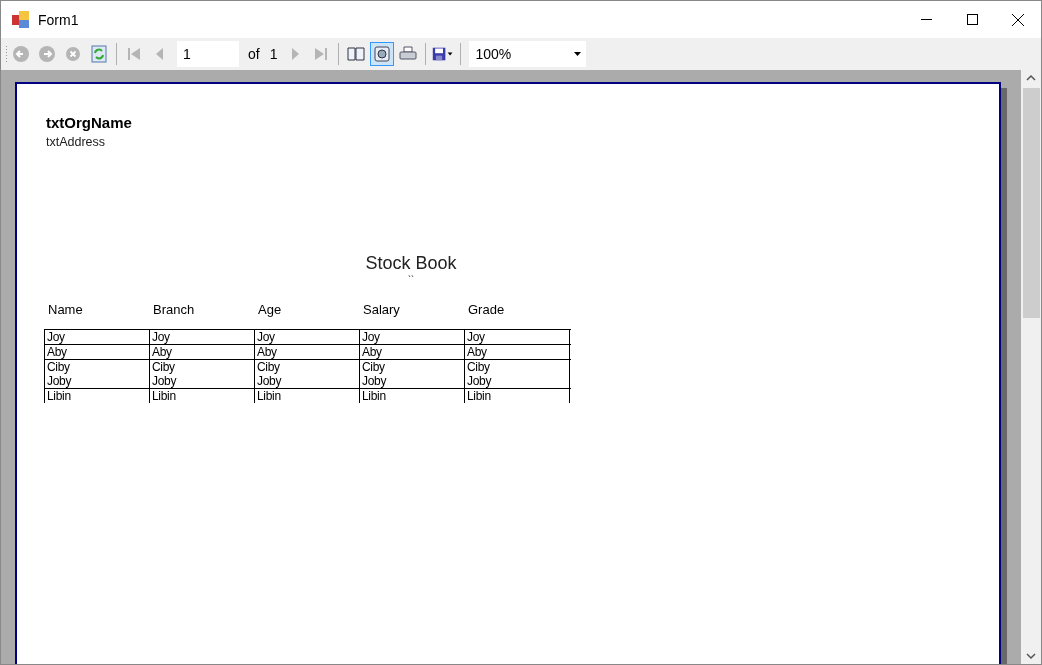 This screenshot has width=1042, height=665. What do you see at coordinates (21, 54) in the screenshot?
I see `back-icon` at bounding box center [21, 54].